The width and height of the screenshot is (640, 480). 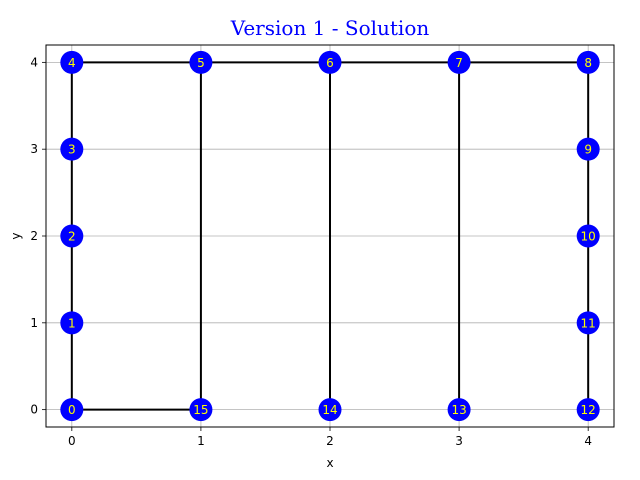 I want to click on graph-node: 9, so click(x=588, y=149).